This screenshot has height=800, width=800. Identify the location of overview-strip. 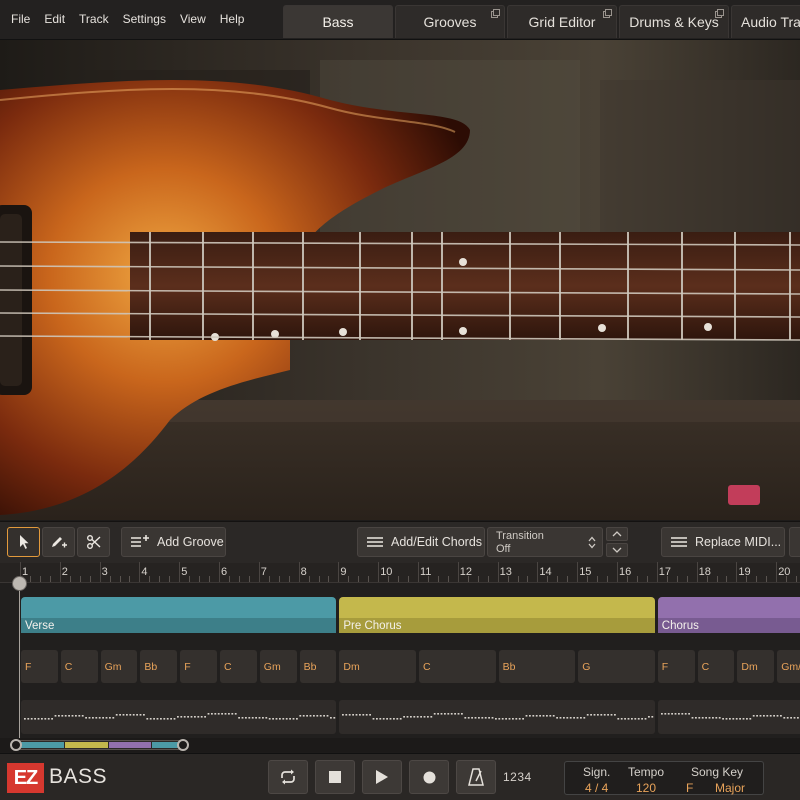
(100, 745).